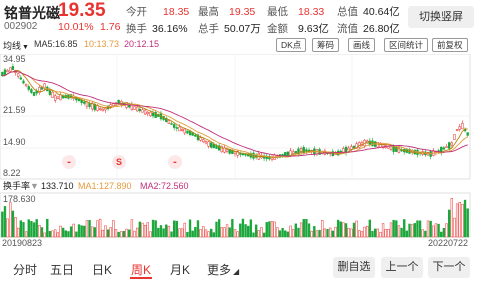 The height and width of the screenshot is (281, 500). I want to click on tab-monthly-k: 月K, so click(180, 269).